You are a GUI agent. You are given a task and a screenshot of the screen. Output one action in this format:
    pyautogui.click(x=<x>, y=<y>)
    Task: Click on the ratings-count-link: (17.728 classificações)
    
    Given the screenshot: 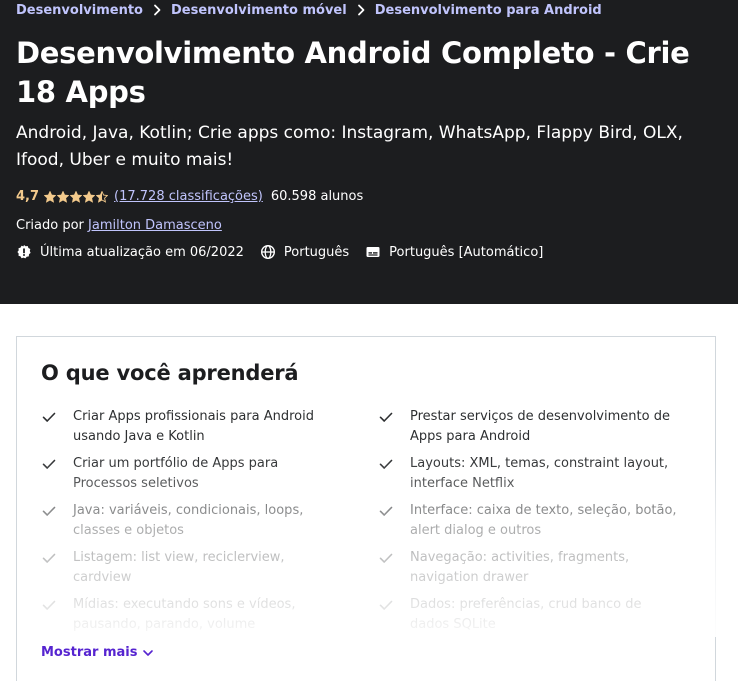 What is the action you would take?
    pyautogui.click(x=188, y=196)
    